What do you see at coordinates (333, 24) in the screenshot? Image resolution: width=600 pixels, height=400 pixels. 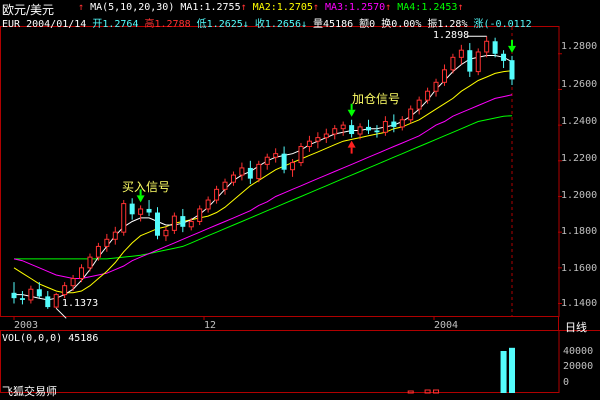 I see `volume-value: 量45186` at bounding box center [333, 24].